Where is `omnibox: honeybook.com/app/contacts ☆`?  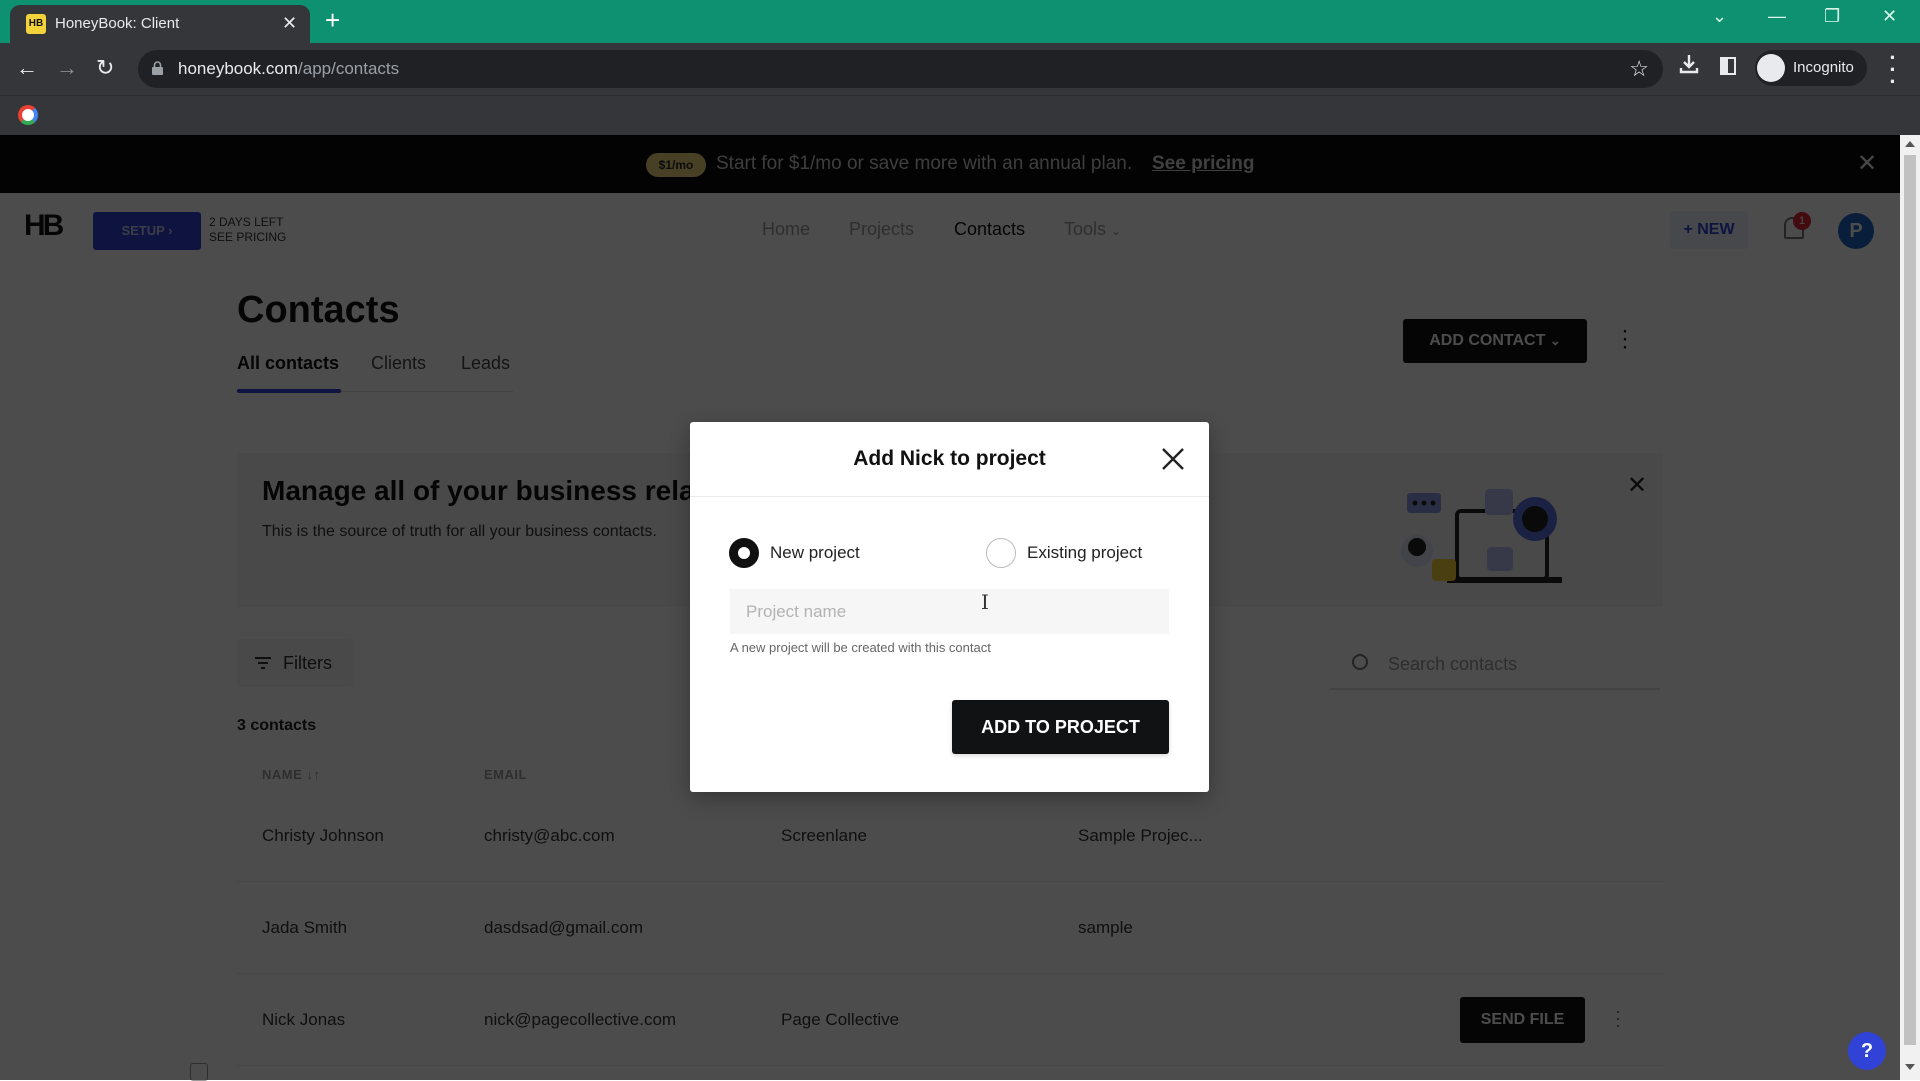
omnibox: honeybook.com/app/contacts ☆ is located at coordinates (900, 69).